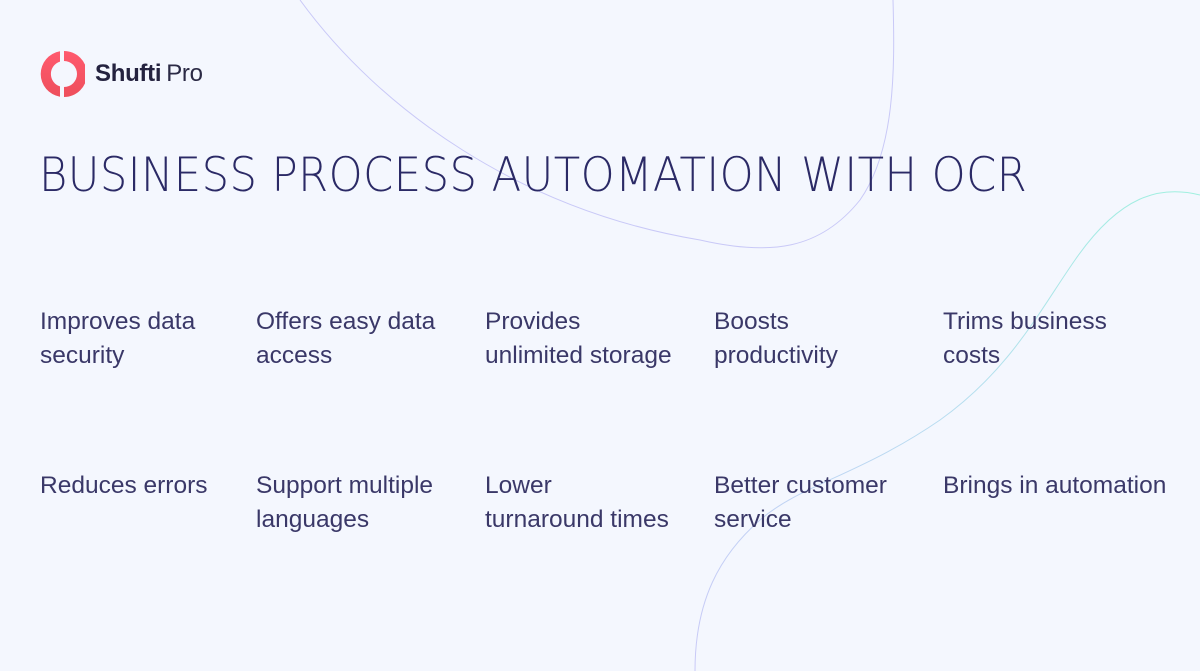 The width and height of the screenshot is (1200, 671). What do you see at coordinates (577, 519) in the screenshot?
I see `feature-line: turnaround times` at bounding box center [577, 519].